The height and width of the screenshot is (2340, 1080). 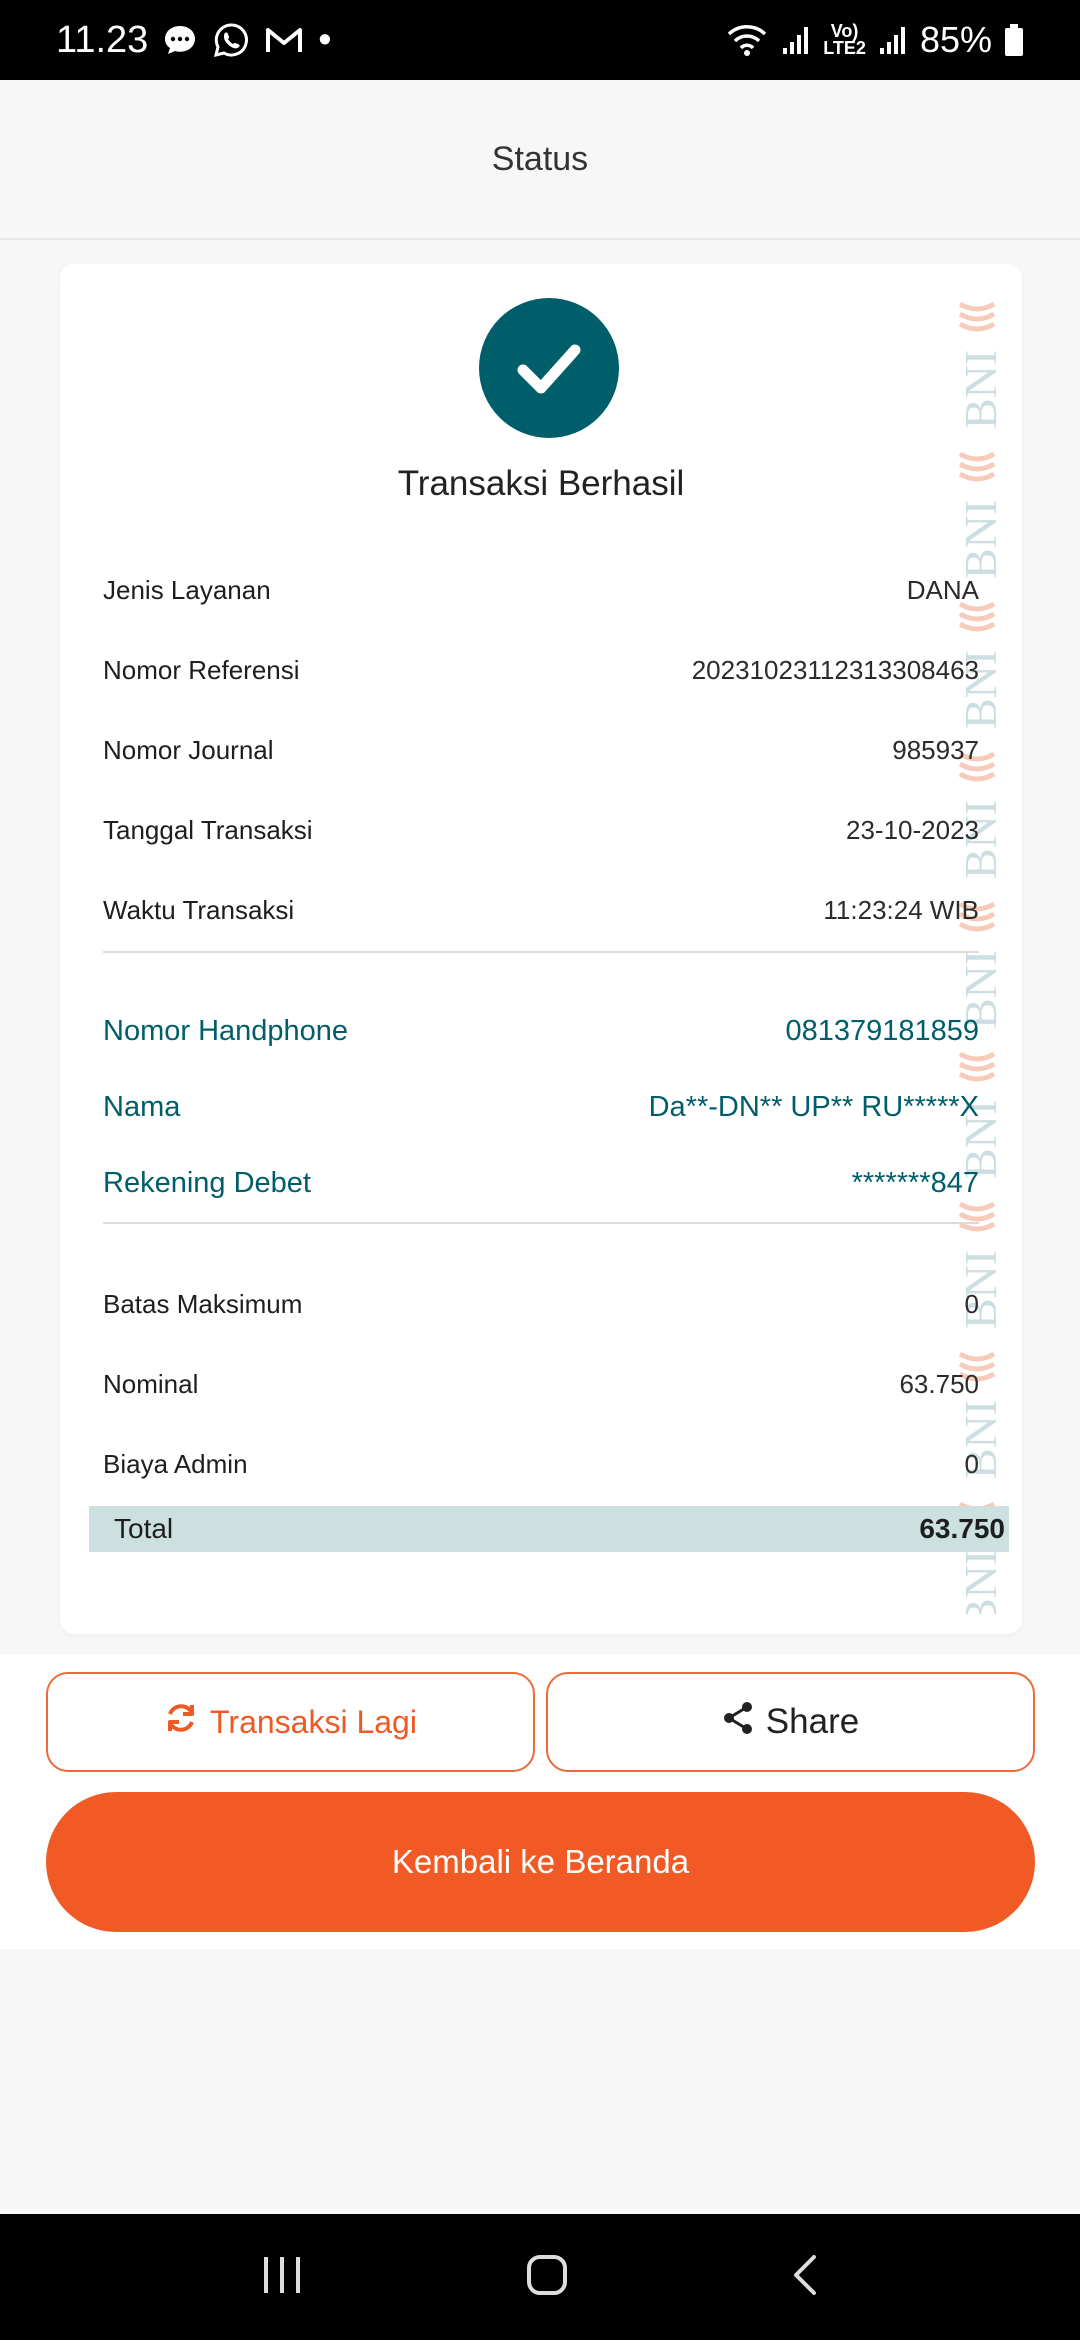 I want to click on action-footer: Transaksi Lagi Share Kembali ke Beranda, so click(x=540, y=1801).